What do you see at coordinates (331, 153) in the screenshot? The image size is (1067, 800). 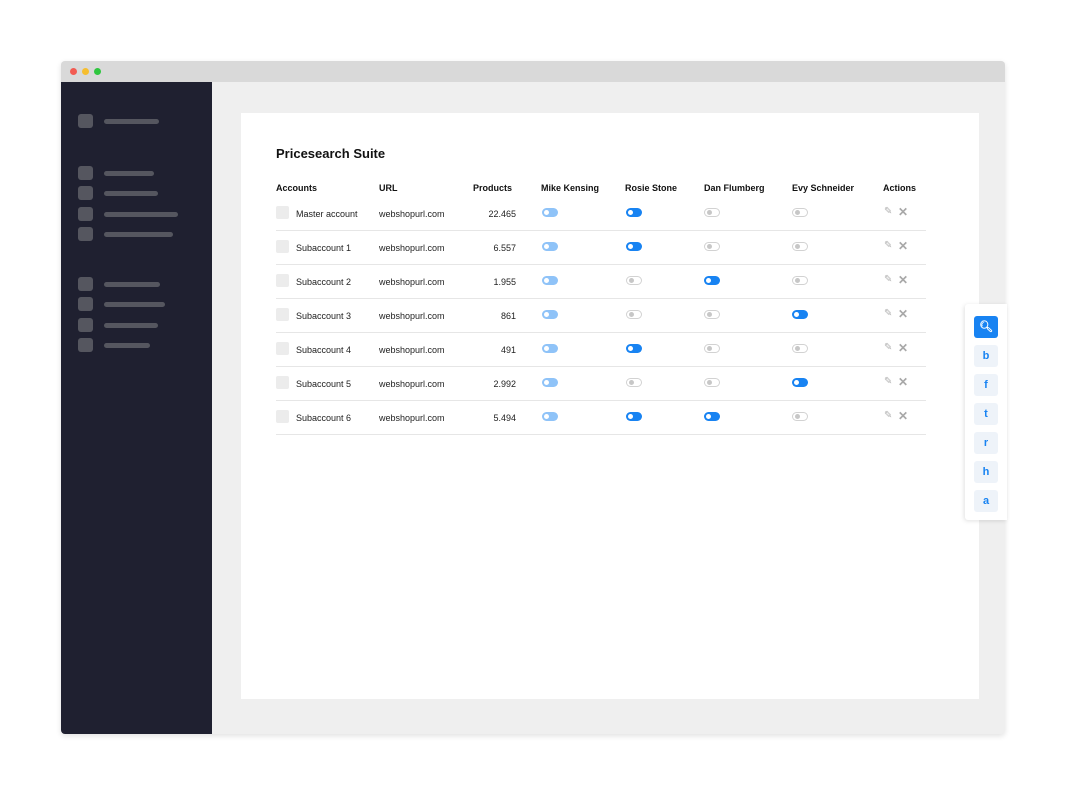 I see `page-title: Pricesearch Suite` at bounding box center [331, 153].